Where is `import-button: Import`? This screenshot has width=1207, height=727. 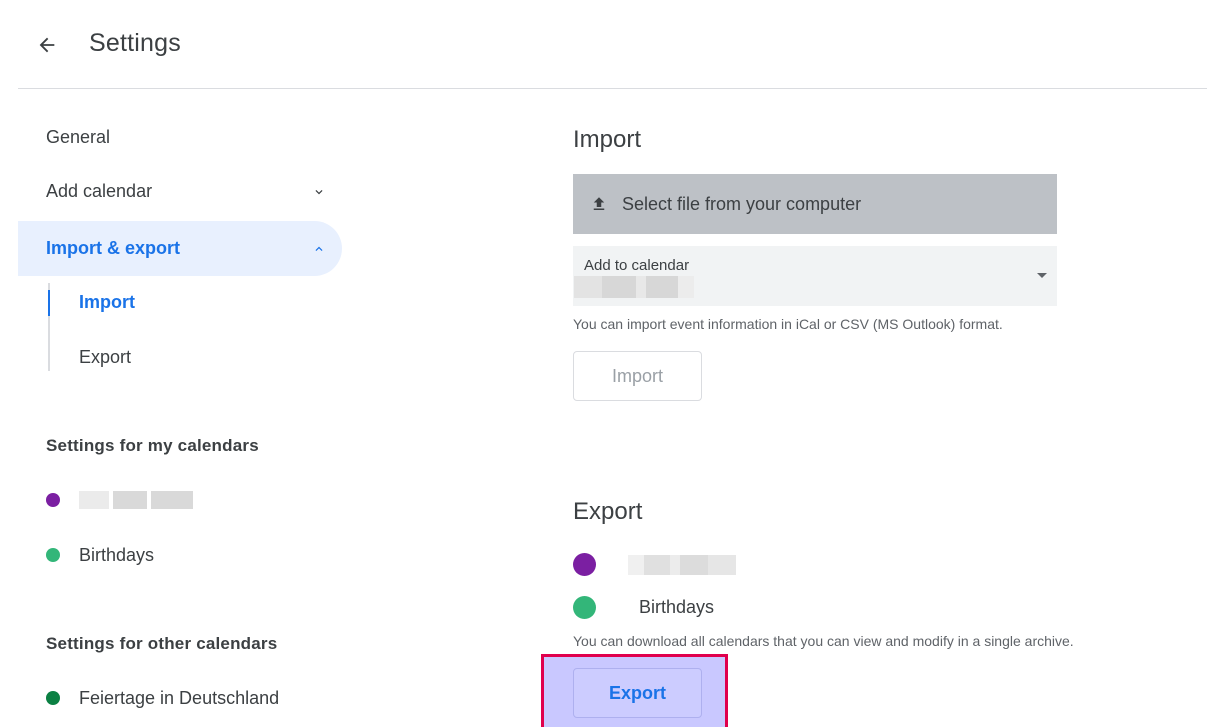
import-button: Import is located at coordinates (637, 376).